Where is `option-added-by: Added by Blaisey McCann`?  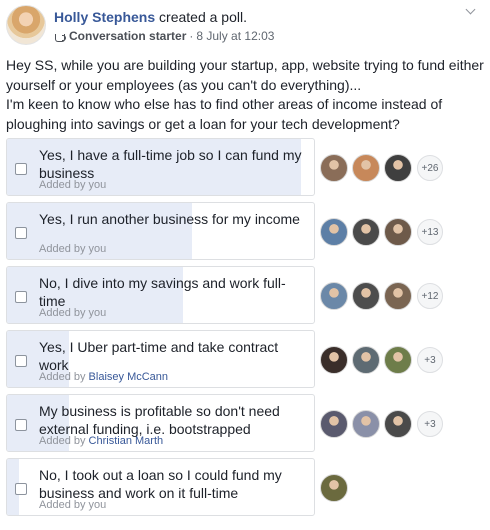
option-added-by: Added by Blaisey McCann is located at coordinates (103, 377).